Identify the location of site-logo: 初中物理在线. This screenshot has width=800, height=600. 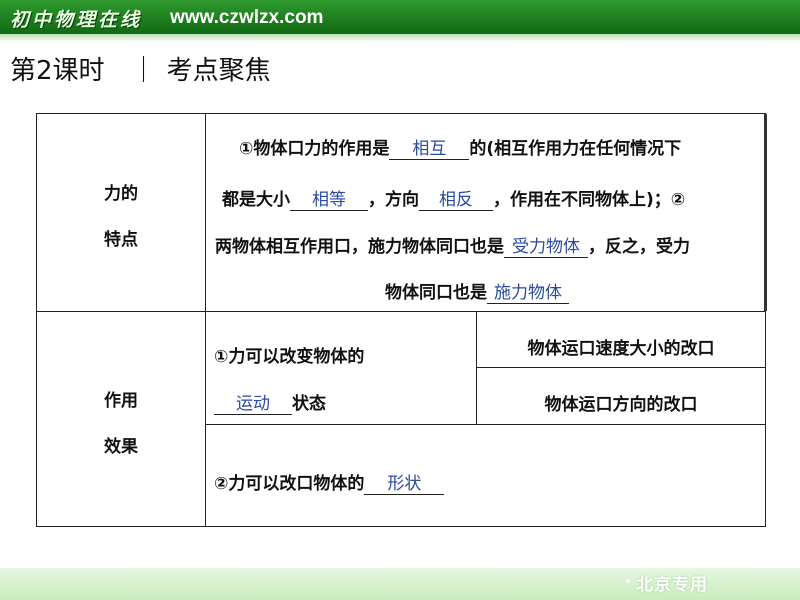
(76, 20).